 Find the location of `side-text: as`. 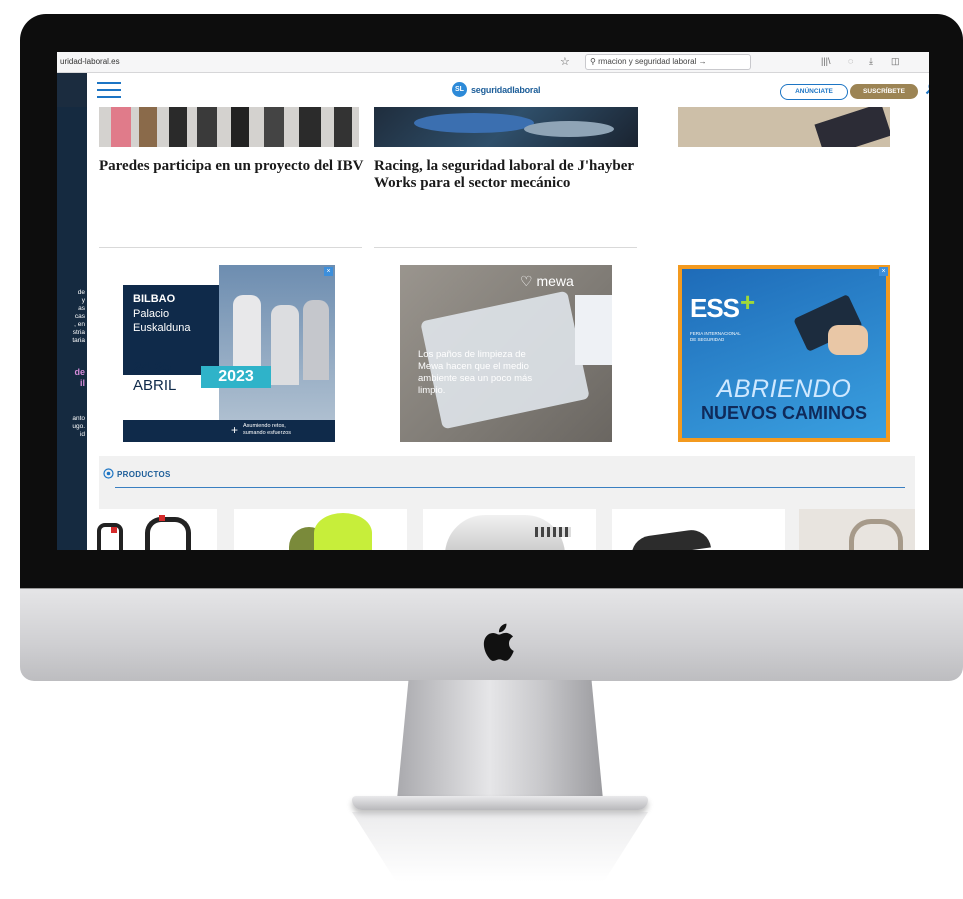

side-text: as is located at coordinates (81, 308).